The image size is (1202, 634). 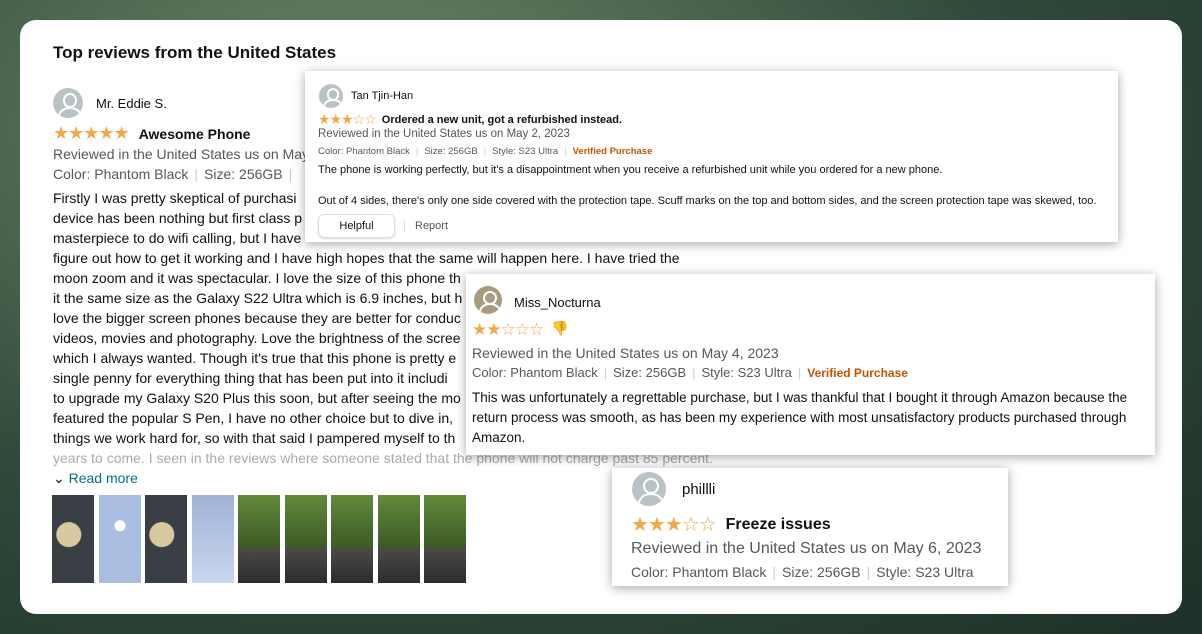 I want to click on helpful-button: Helpful, so click(x=356, y=226).